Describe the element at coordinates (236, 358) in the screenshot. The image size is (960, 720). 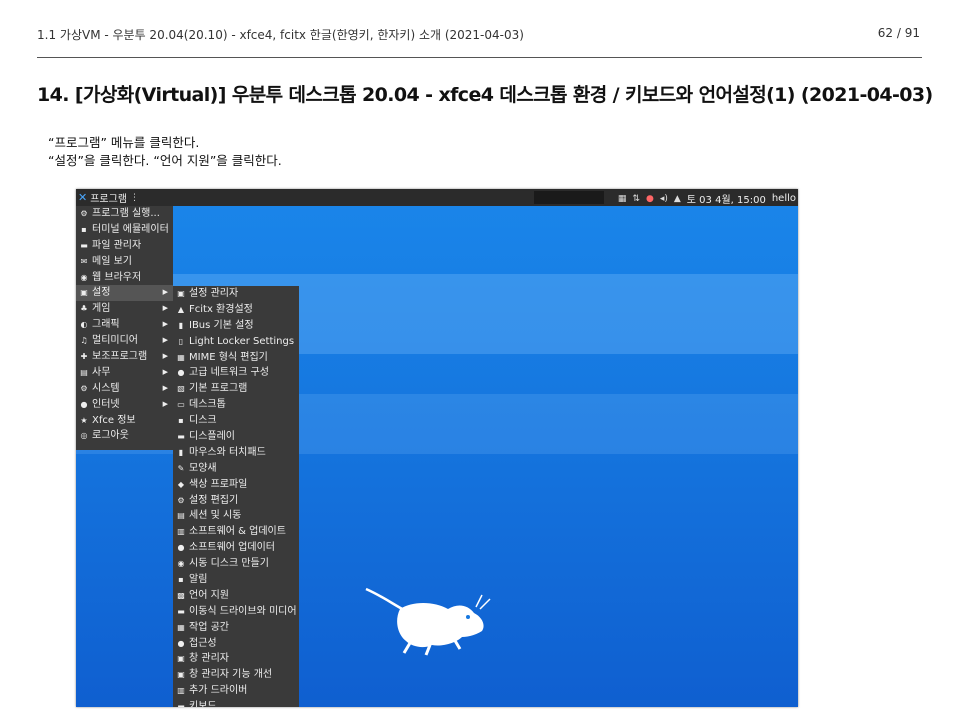
I see `submenu-item: ▦ MIME 형식 편집기` at that location.